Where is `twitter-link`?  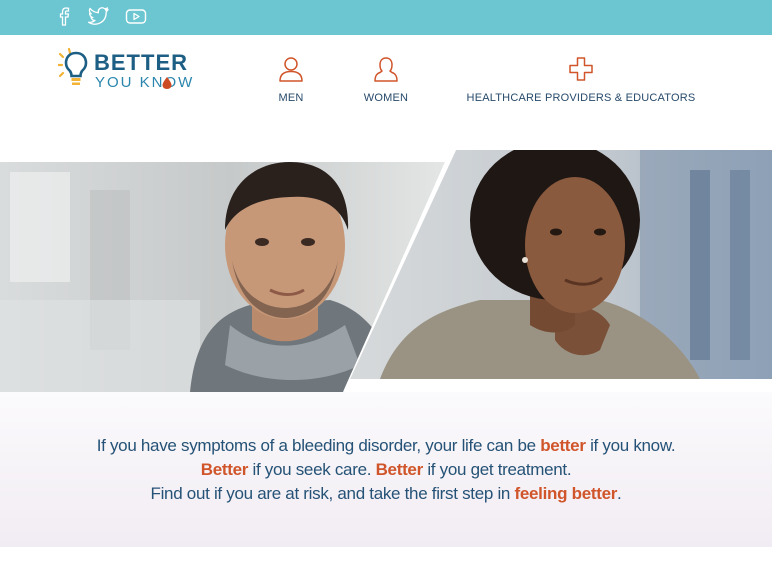
twitter-link is located at coordinates (98, 16).